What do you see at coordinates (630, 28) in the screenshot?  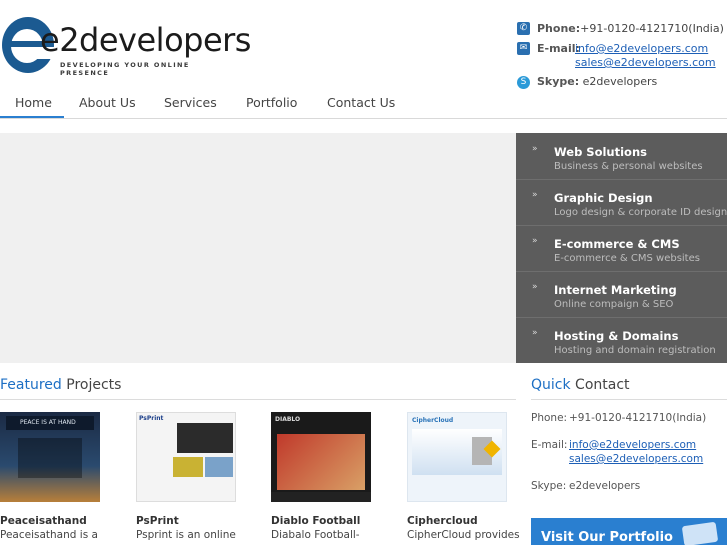 I see `header-phone: Phone:+91-0120-4121710(India)` at bounding box center [630, 28].